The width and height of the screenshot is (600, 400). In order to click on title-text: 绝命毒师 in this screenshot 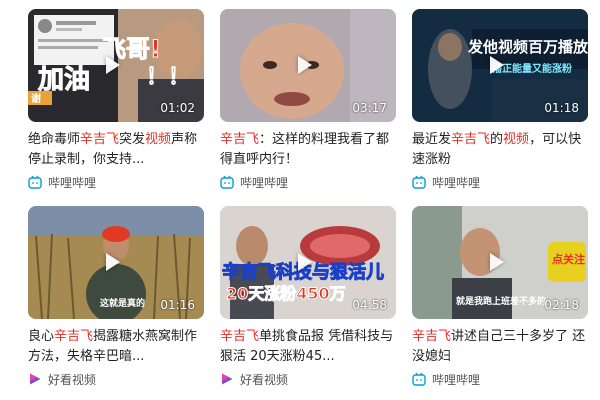, I will do `click(54, 139)`.